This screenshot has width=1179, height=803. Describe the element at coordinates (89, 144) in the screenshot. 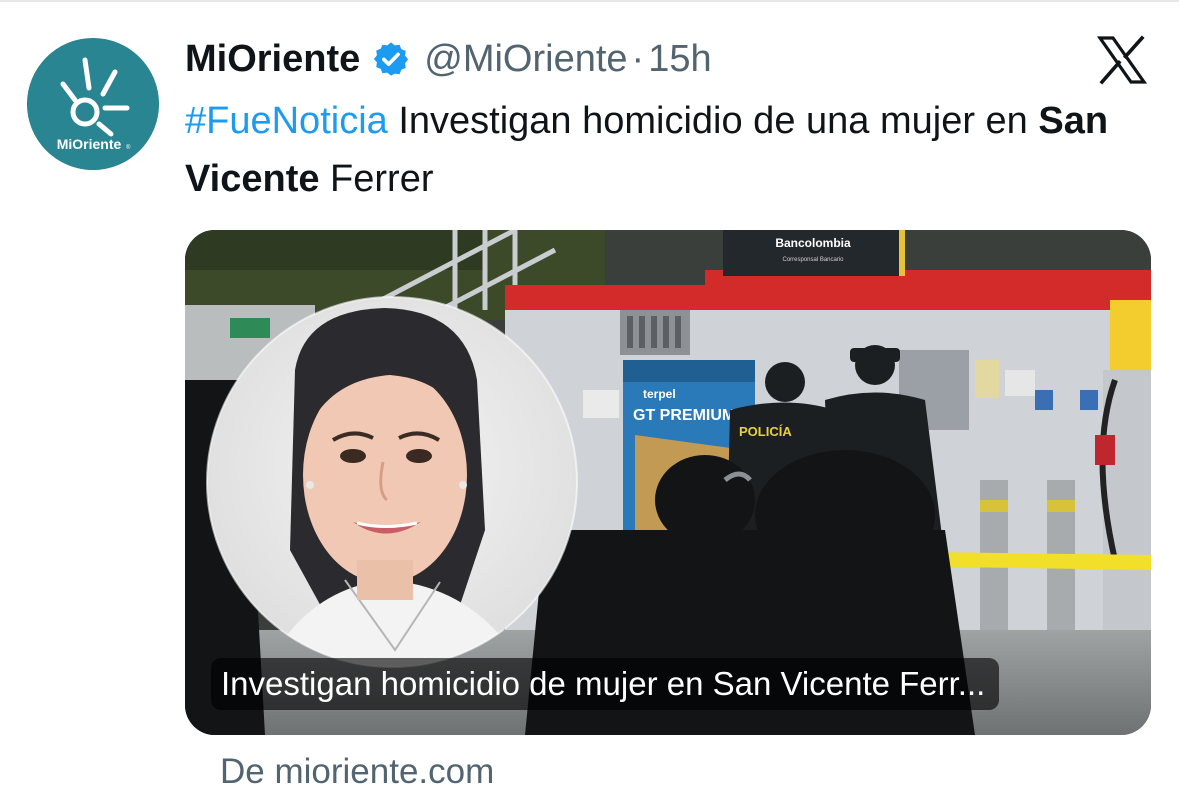

I see `avatar-logo-text: MiOriente` at that location.